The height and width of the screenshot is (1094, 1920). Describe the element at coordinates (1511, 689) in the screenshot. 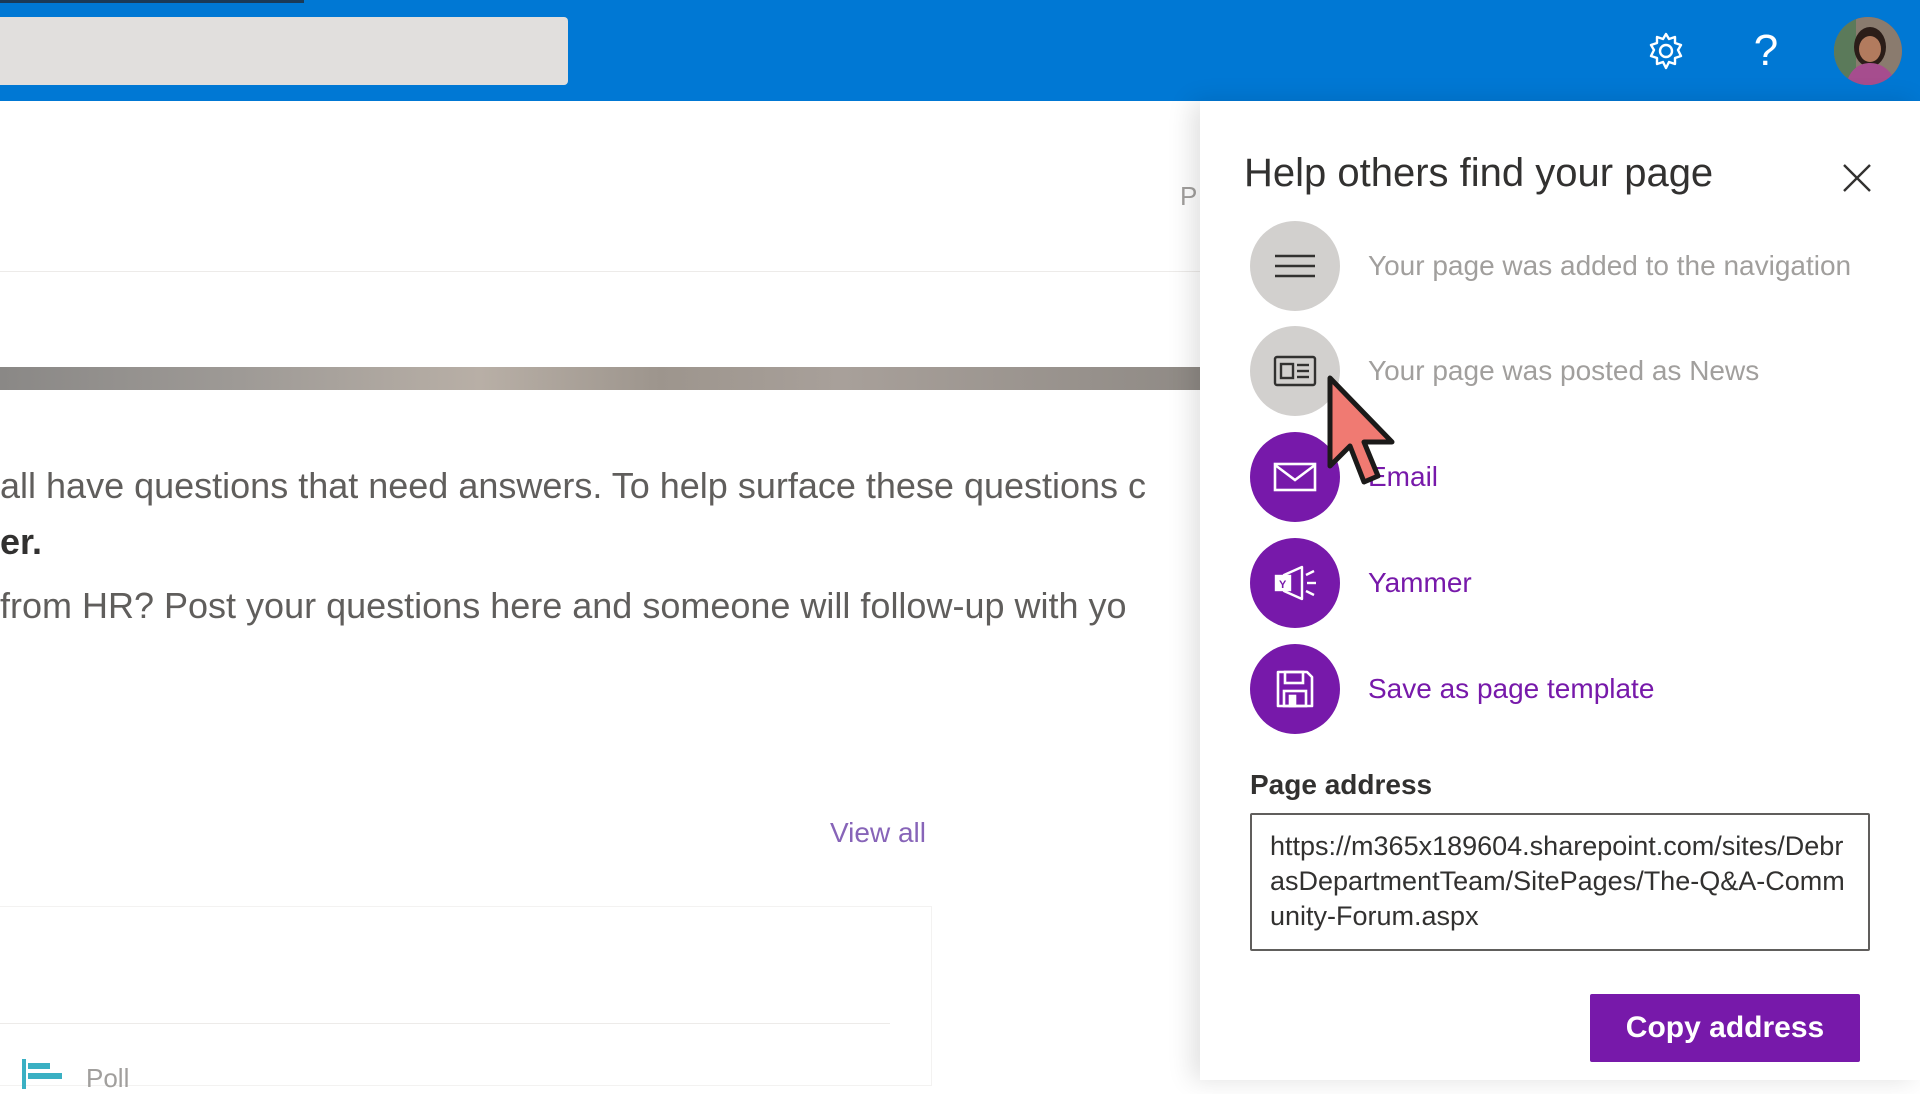

I see `save-template-link: Save as page template` at that location.